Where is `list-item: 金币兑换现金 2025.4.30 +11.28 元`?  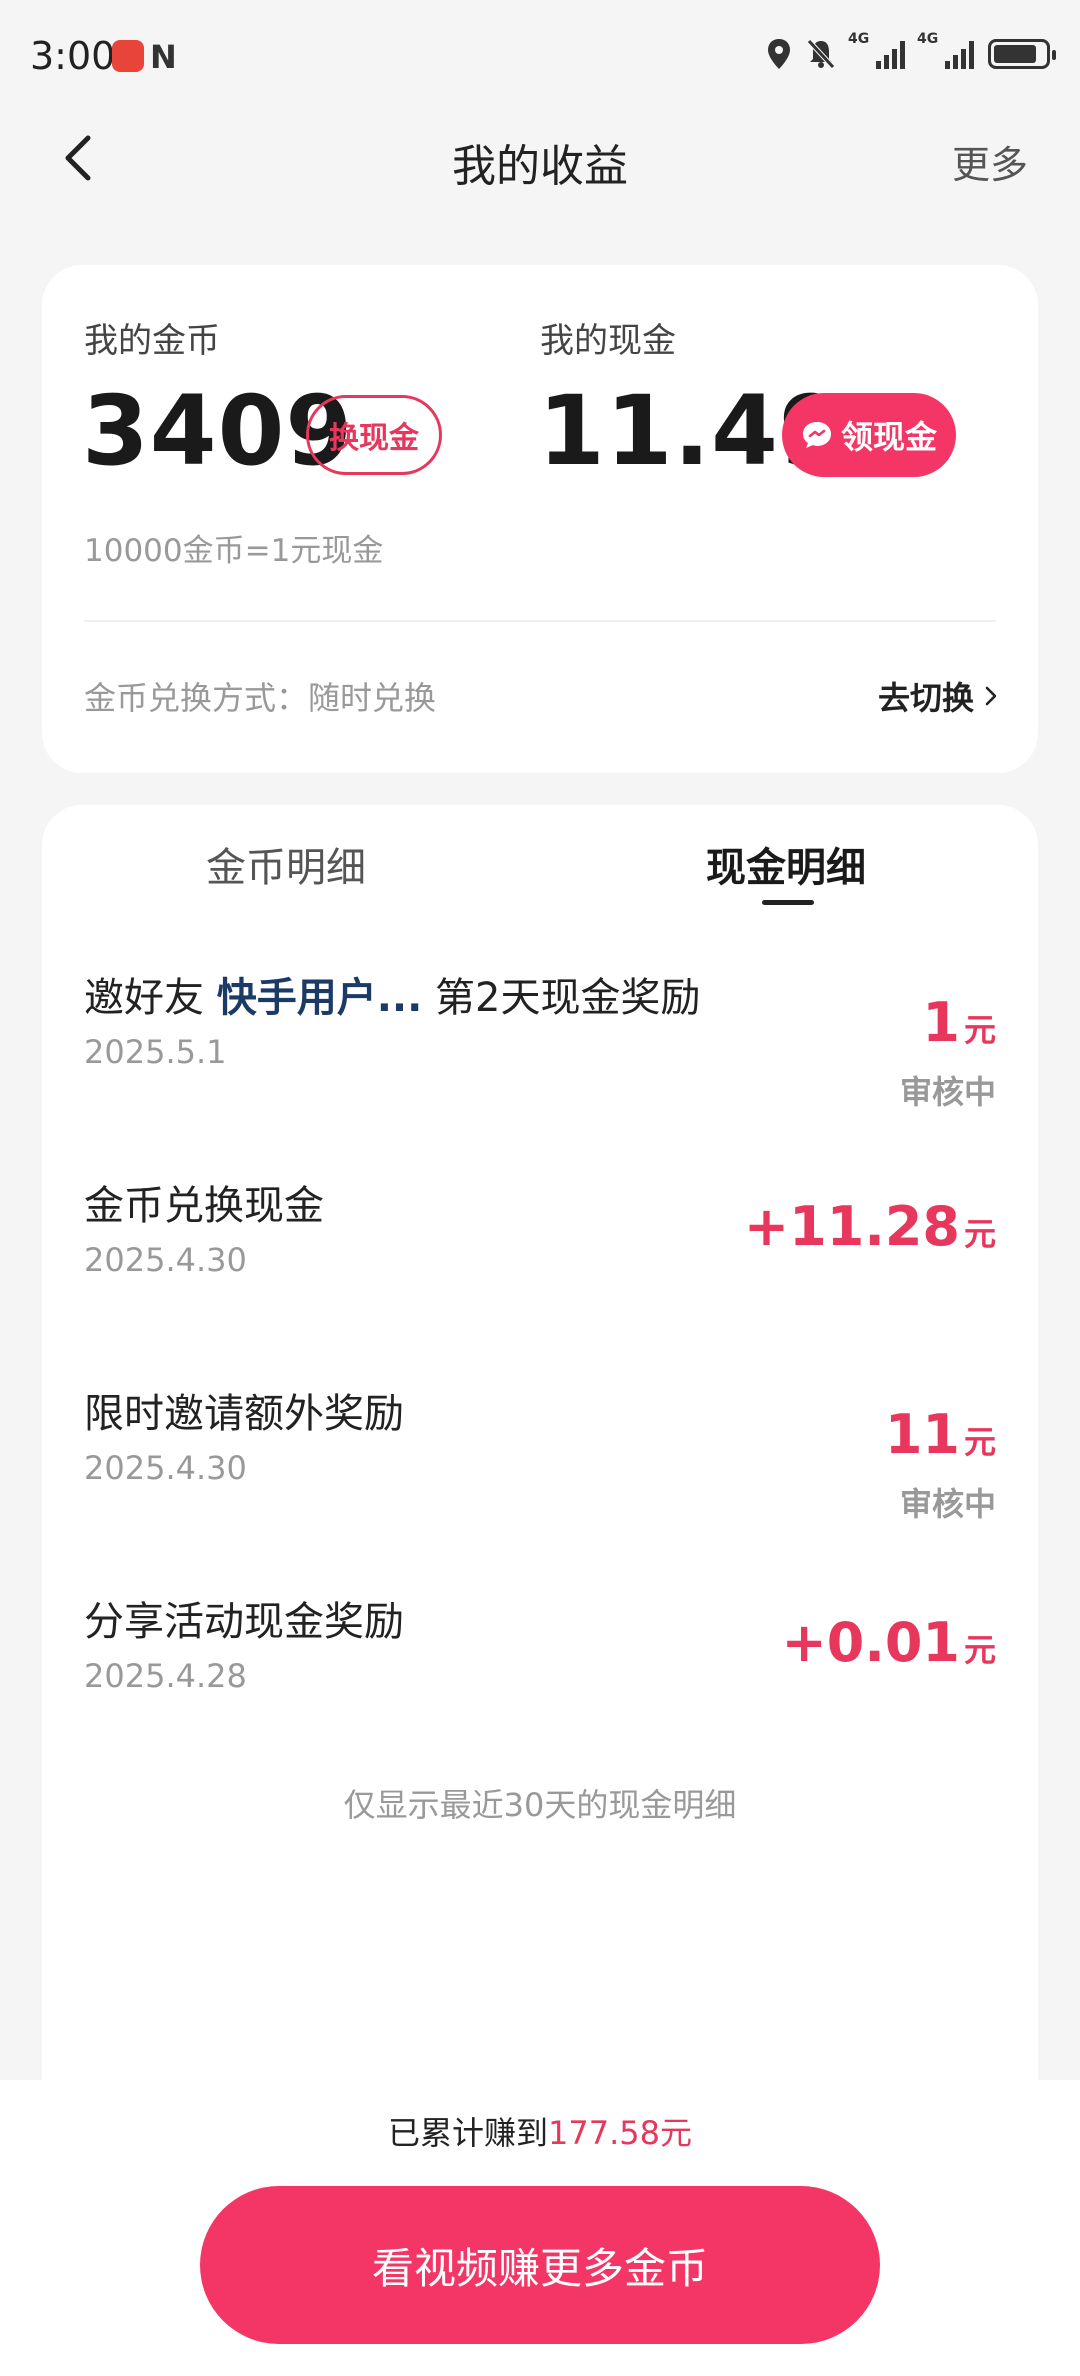 list-item: 金币兑换现金 2025.4.30 +11.28 元 is located at coordinates (540, 1255).